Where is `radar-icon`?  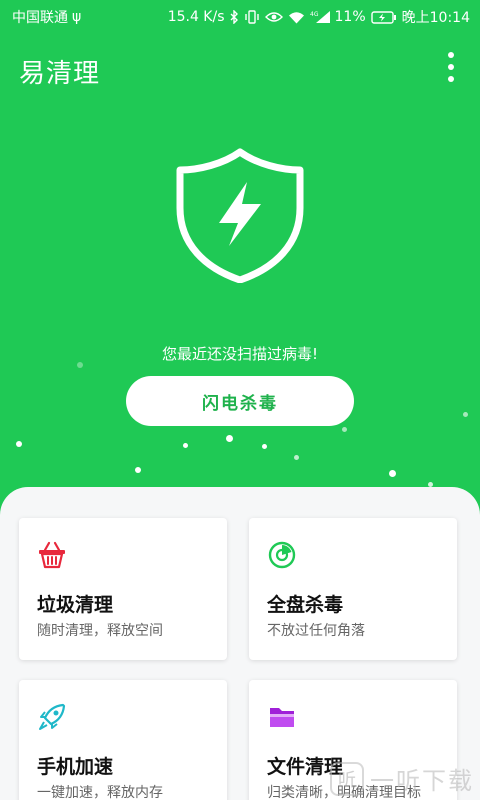
radar-icon is located at coordinates (282, 555).